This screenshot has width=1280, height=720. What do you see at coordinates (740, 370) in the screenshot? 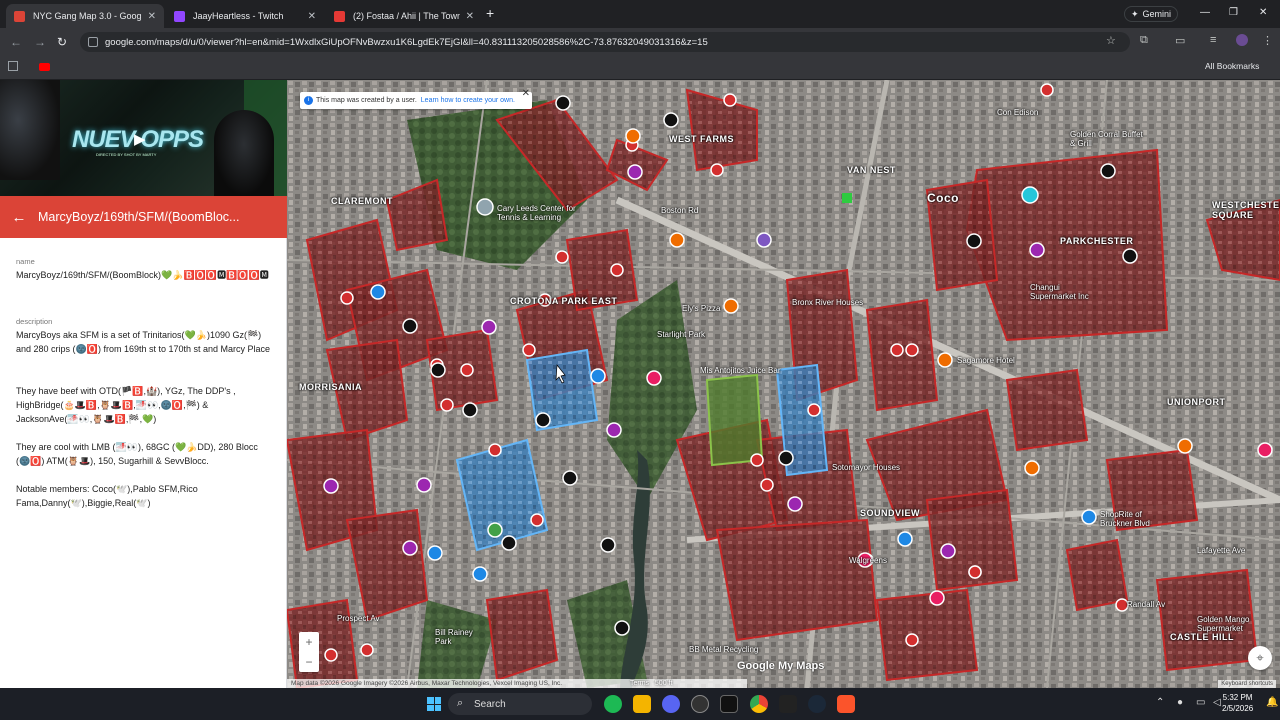
I see `map-label: Mis Antojitos Juice Bar` at bounding box center [740, 370].